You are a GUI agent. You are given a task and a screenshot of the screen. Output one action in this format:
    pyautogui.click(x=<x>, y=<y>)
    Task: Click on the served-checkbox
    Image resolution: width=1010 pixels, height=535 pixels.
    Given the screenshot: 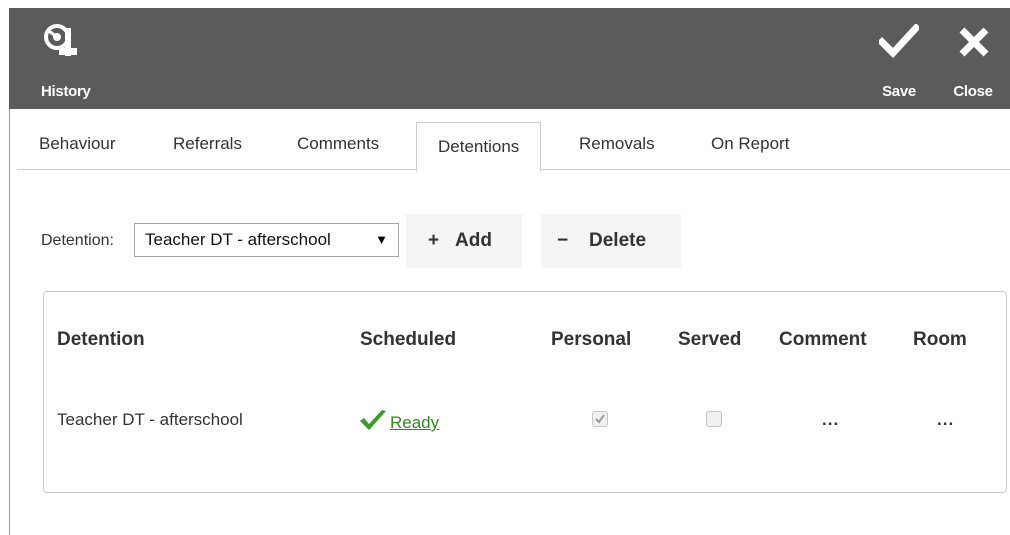 What is the action you would take?
    pyautogui.click(x=714, y=419)
    